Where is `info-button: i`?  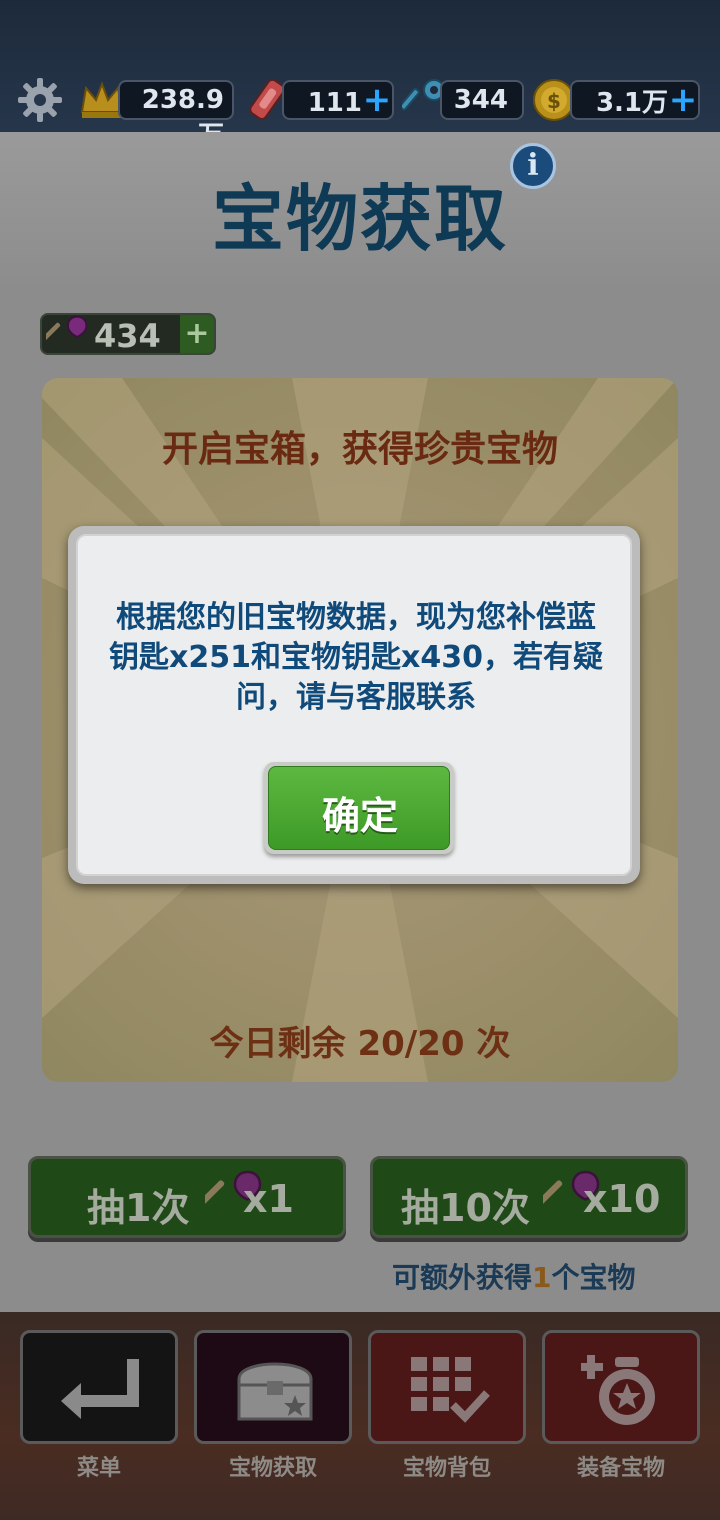 info-button: i is located at coordinates (533, 166).